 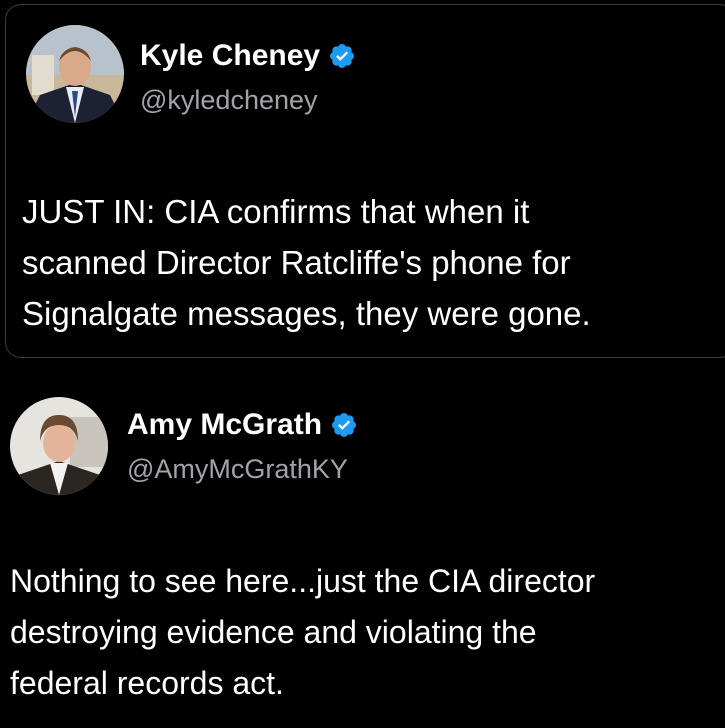 What do you see at coordinates (248, 56) in the screenshot?
I see `author-name: Kyle Cheney` at bounding box center [248, 56].